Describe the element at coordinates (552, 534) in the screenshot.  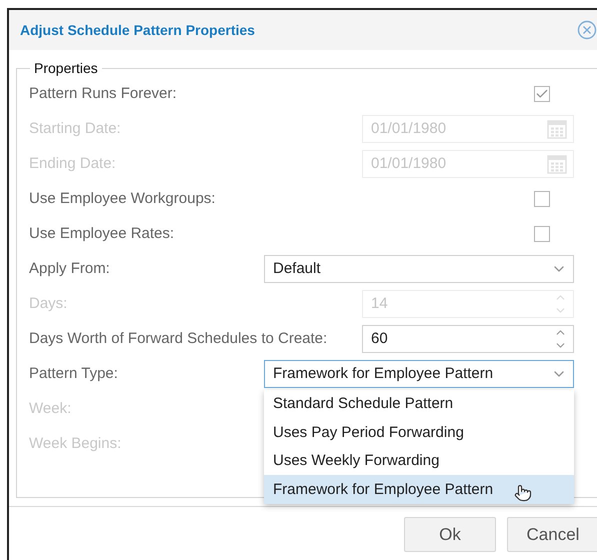
I see `cancel-button: Cancel` at that location.